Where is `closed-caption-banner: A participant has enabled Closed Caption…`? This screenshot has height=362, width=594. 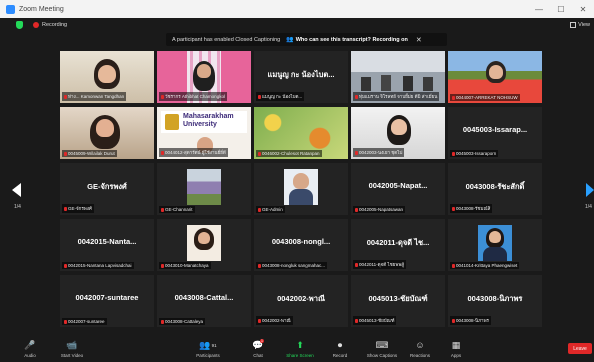 closed-caption-banner: A participant has enabled Closed Caption… is located at coordinates (306, 39).